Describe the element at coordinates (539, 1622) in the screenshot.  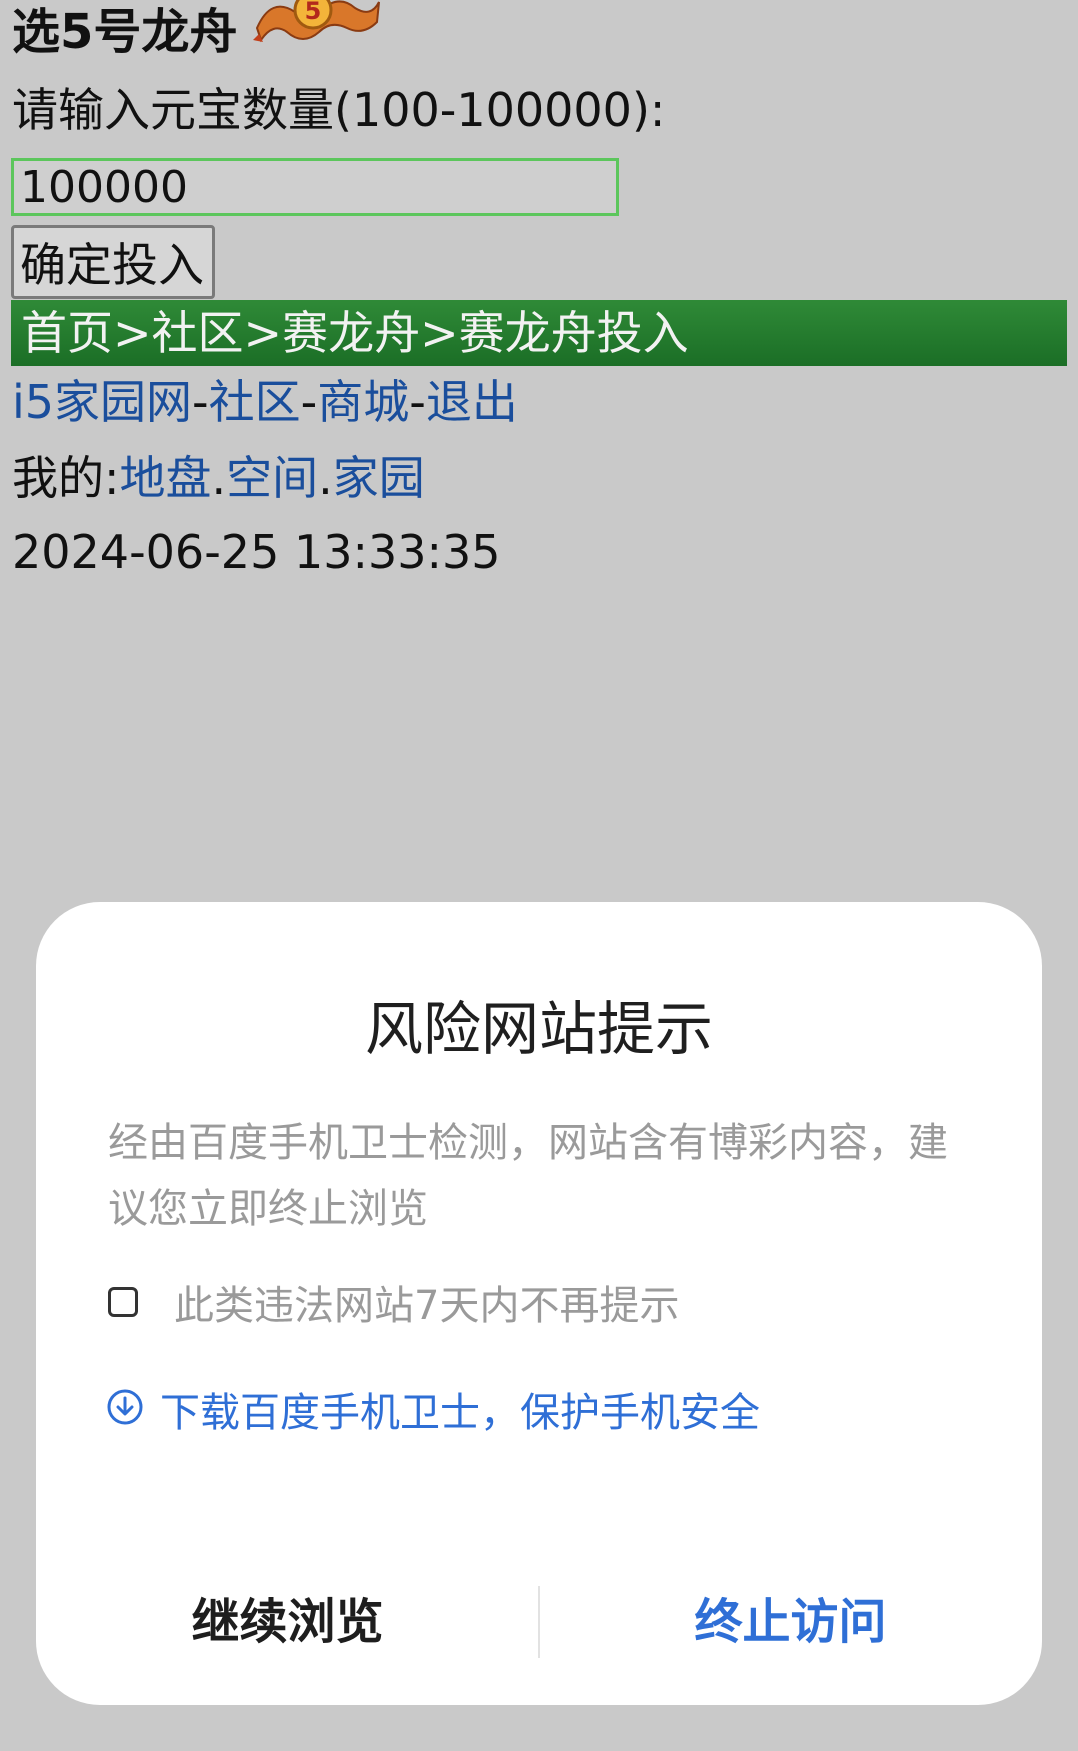
I see `actions-divider` at that location.